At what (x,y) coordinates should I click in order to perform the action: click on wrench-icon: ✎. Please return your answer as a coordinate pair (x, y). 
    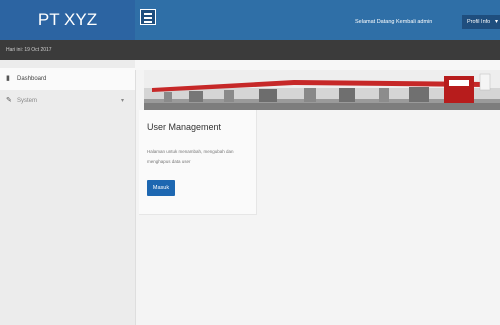
    Looking at the image, I should click on (9, 100).